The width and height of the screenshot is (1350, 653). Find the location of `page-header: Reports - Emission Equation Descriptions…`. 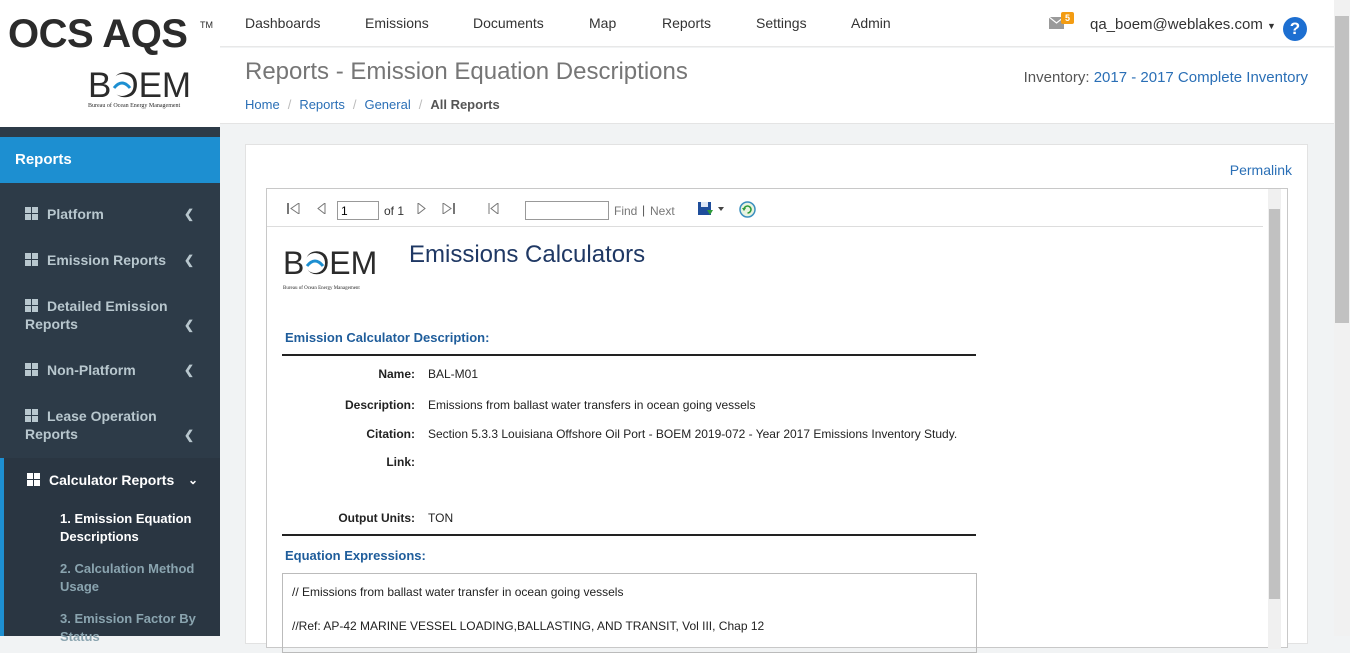

page-header: Reports - Emission Equation Descriptions… is located at coordinates (777, 86).